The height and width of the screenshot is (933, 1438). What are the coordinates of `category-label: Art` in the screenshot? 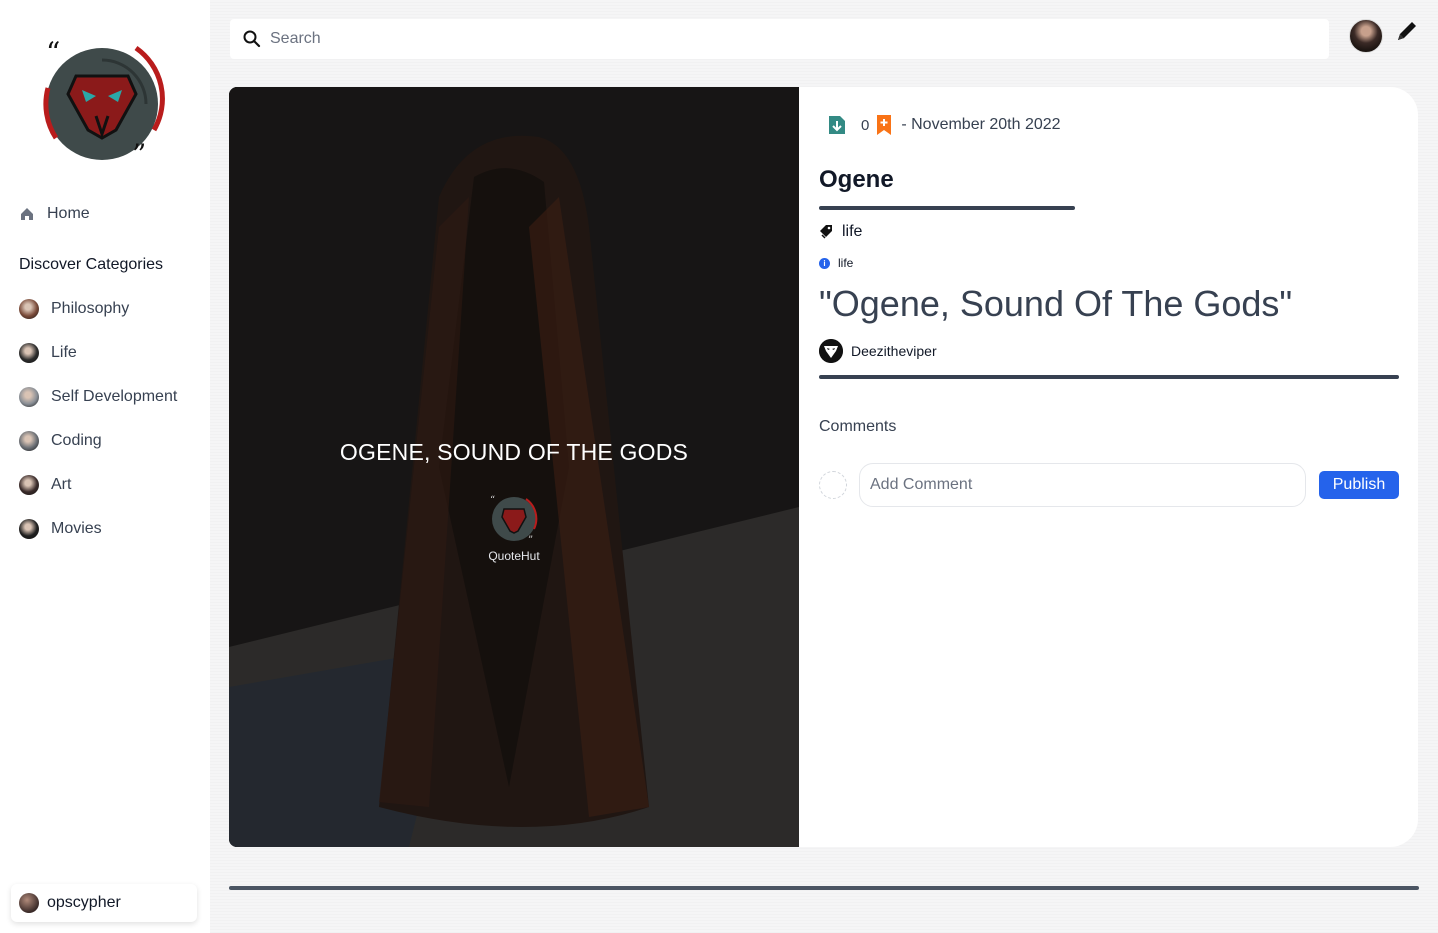 It's located at (61, 484).